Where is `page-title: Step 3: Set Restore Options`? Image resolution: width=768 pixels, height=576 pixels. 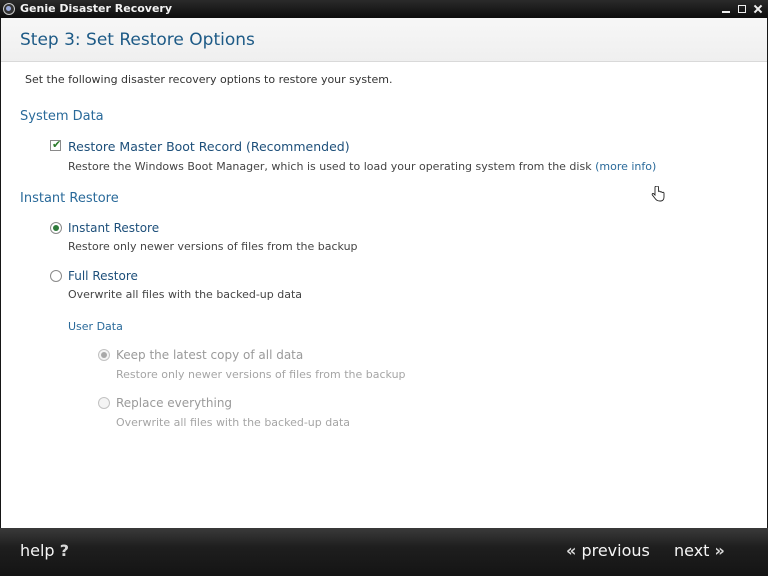 page-title: Step 3: Set Restore Options is located at coordinates (137, 40).